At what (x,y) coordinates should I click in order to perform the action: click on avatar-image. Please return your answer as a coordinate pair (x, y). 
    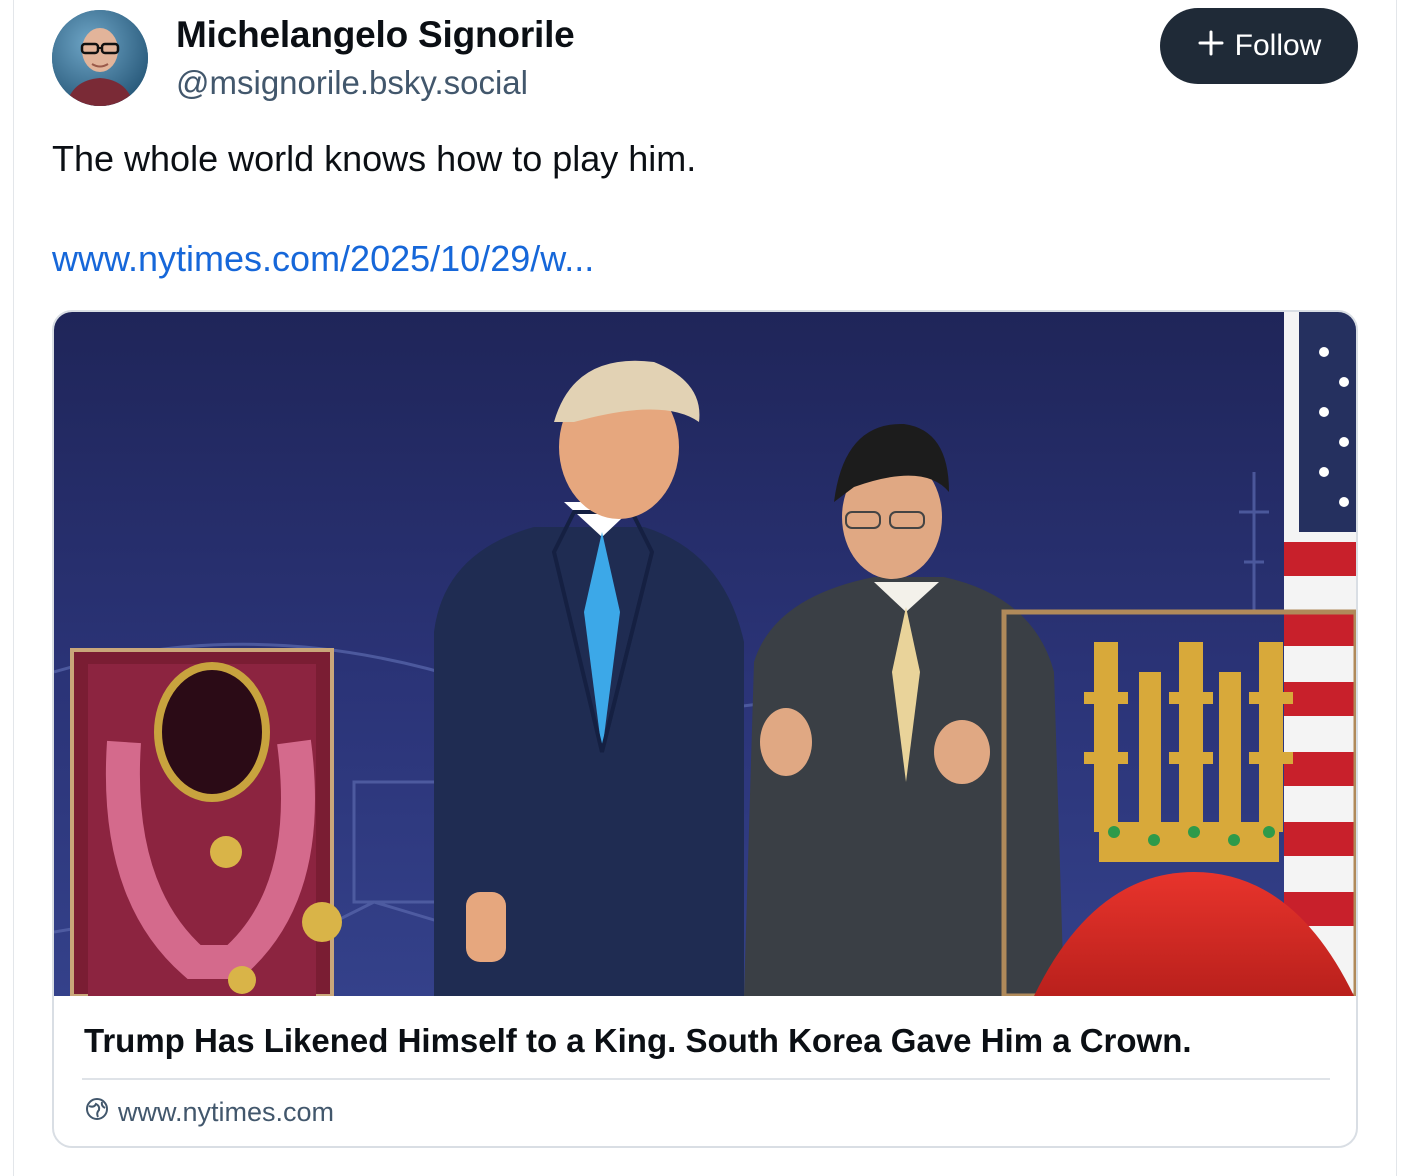
    Looking at the image, I should click on (100, 58).